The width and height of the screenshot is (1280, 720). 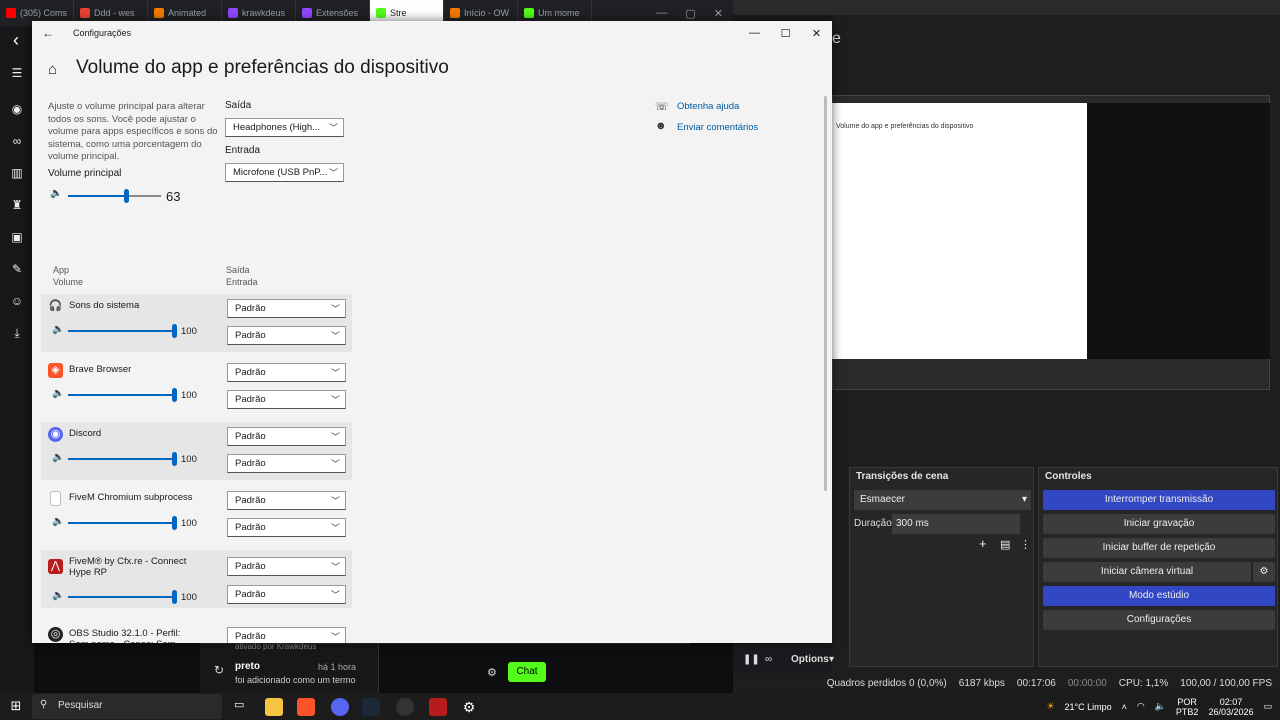 I want to click on transition-select: Esmaecer ▾, so click(x=942, y=500).